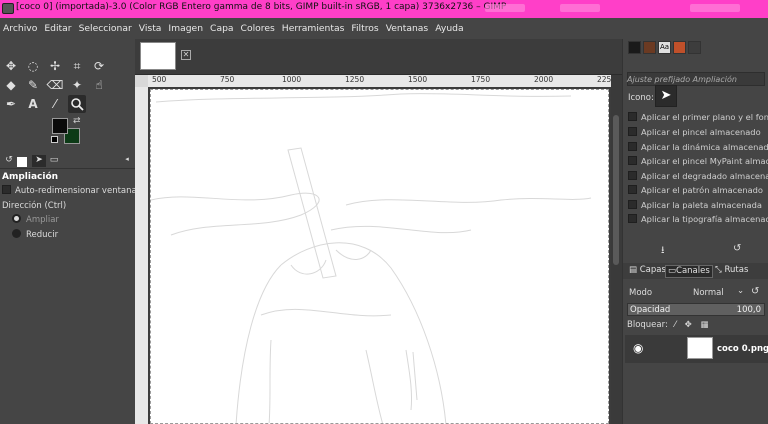 Image resolution: width=768 pixels, height=424 pixels. What do you see at coordinates (696, 309) in the screenshot?
I see `opacity-slider: Opacidad 100,0` at bounding box center [696, 309].